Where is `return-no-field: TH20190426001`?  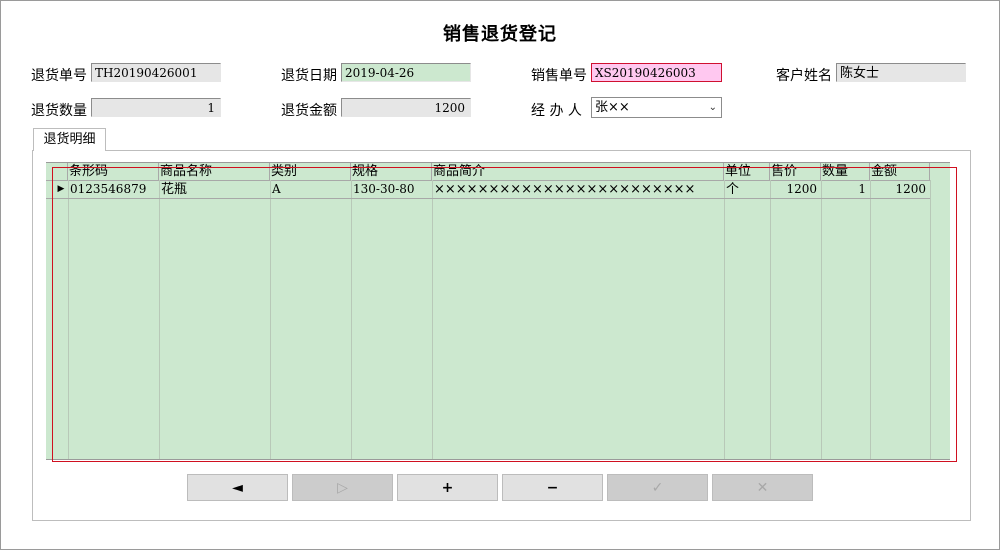
return-no-field: TH20190426001 is located at coordinates (156, 72).